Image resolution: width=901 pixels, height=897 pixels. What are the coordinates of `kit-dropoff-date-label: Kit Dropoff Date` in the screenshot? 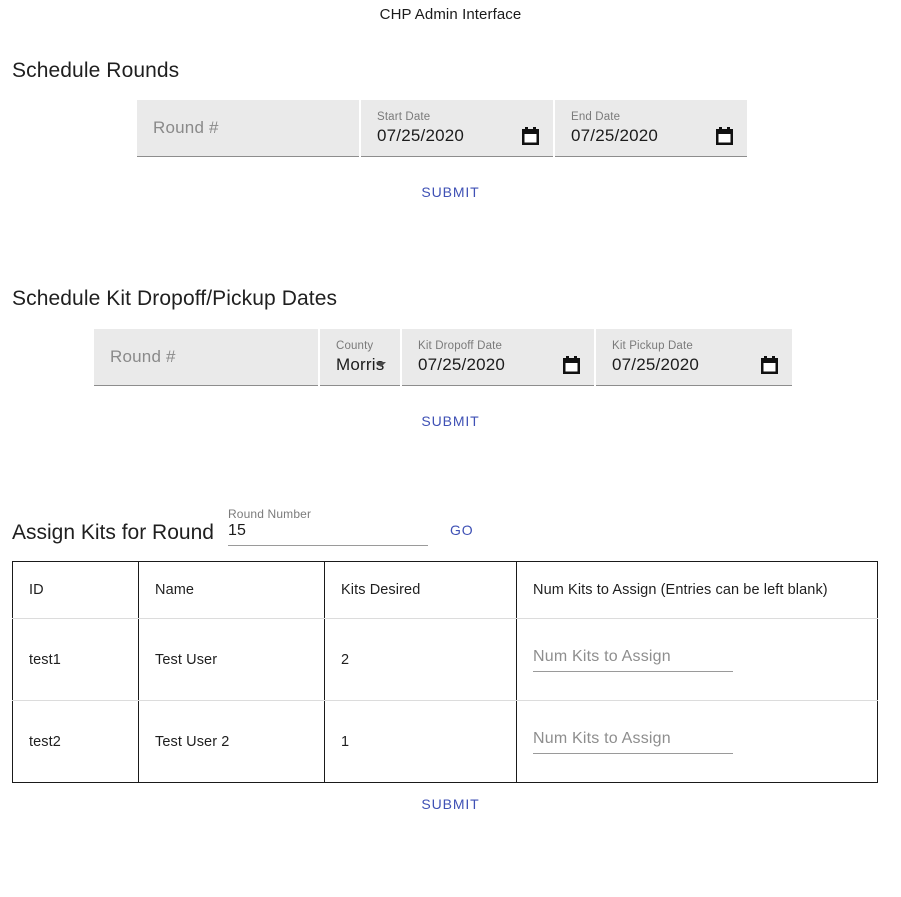 It's located at (460, 346).